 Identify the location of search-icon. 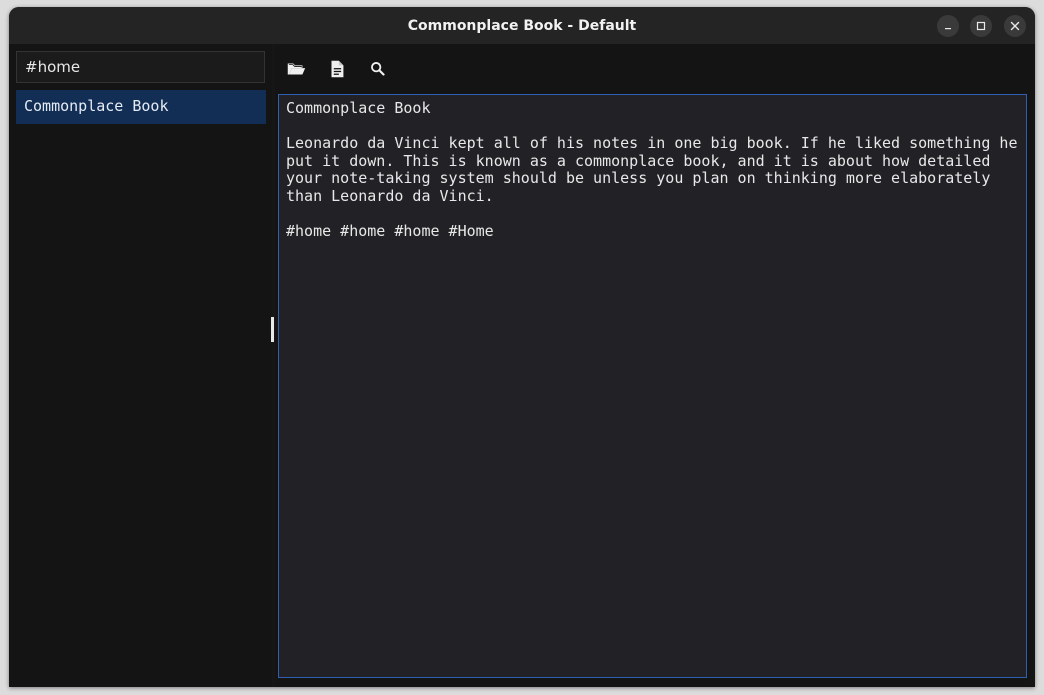
(378, 69).